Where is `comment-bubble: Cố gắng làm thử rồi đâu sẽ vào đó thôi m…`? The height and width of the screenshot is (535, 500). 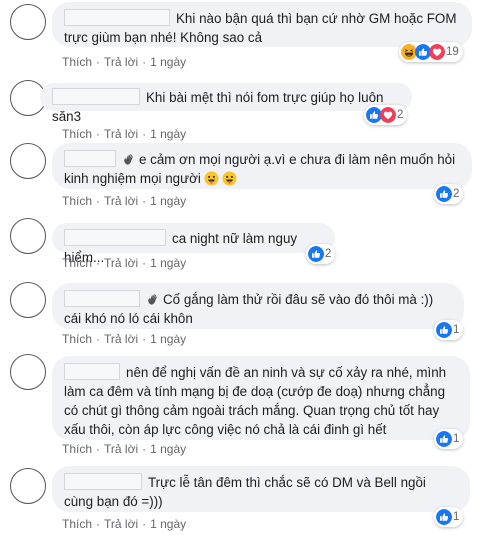 comment-bubble: Cố gắng làm thử rồi đâu sẽ vào đó thôi m… is located at coordinates (258, 306).